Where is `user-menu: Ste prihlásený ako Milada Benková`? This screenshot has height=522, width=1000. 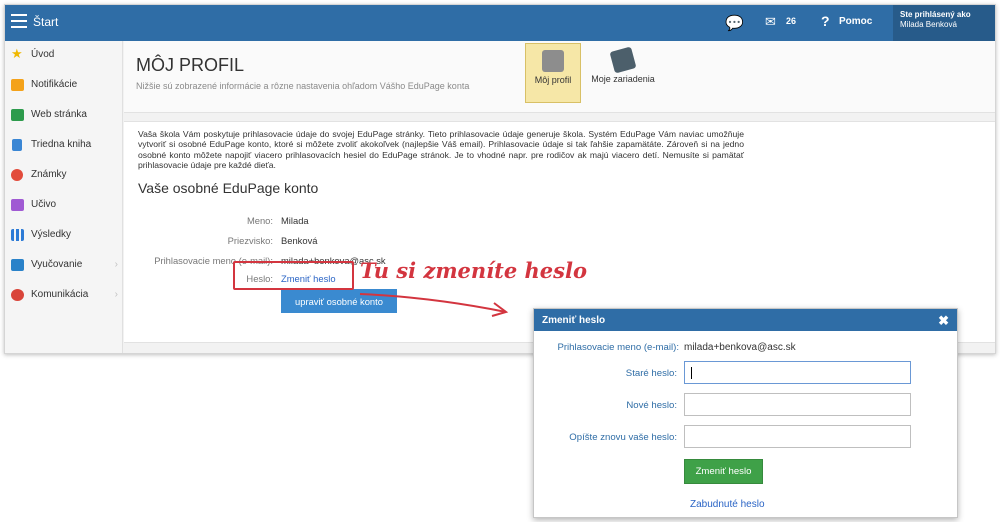 user-menu: Ste prihlásený ako Milada Benková is located at coordinates (944, 23).